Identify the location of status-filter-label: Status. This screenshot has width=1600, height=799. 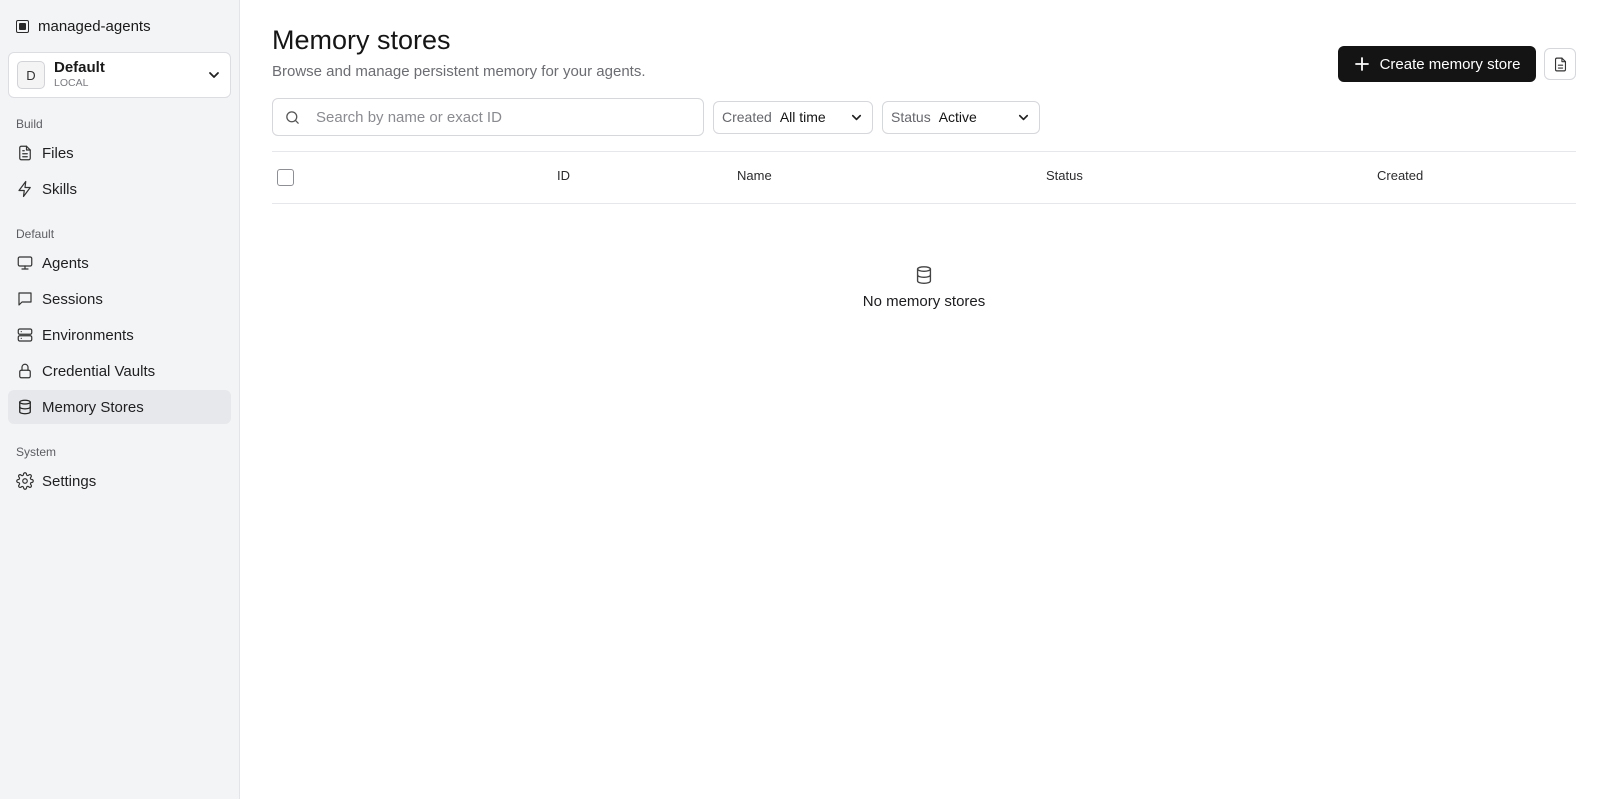
(911, 117).